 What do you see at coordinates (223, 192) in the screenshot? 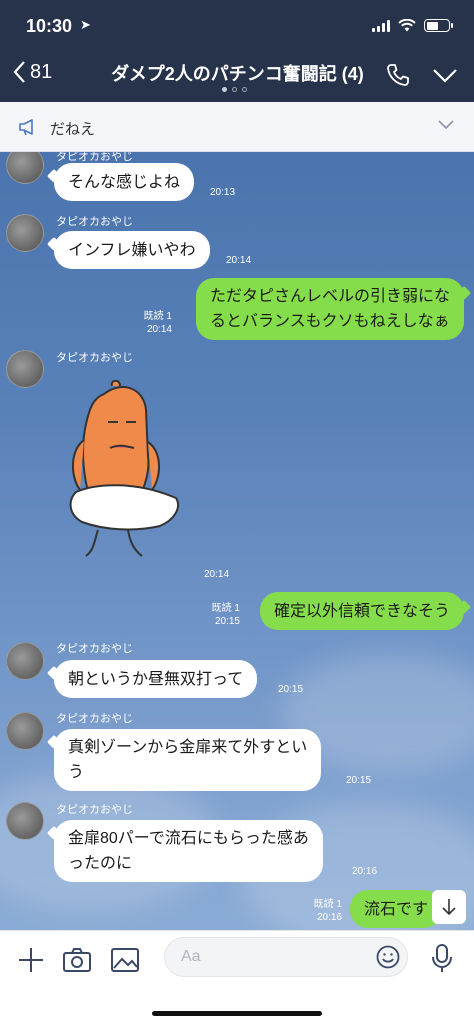
I see `message-time: 20:13` at bounding box center [223, 192].